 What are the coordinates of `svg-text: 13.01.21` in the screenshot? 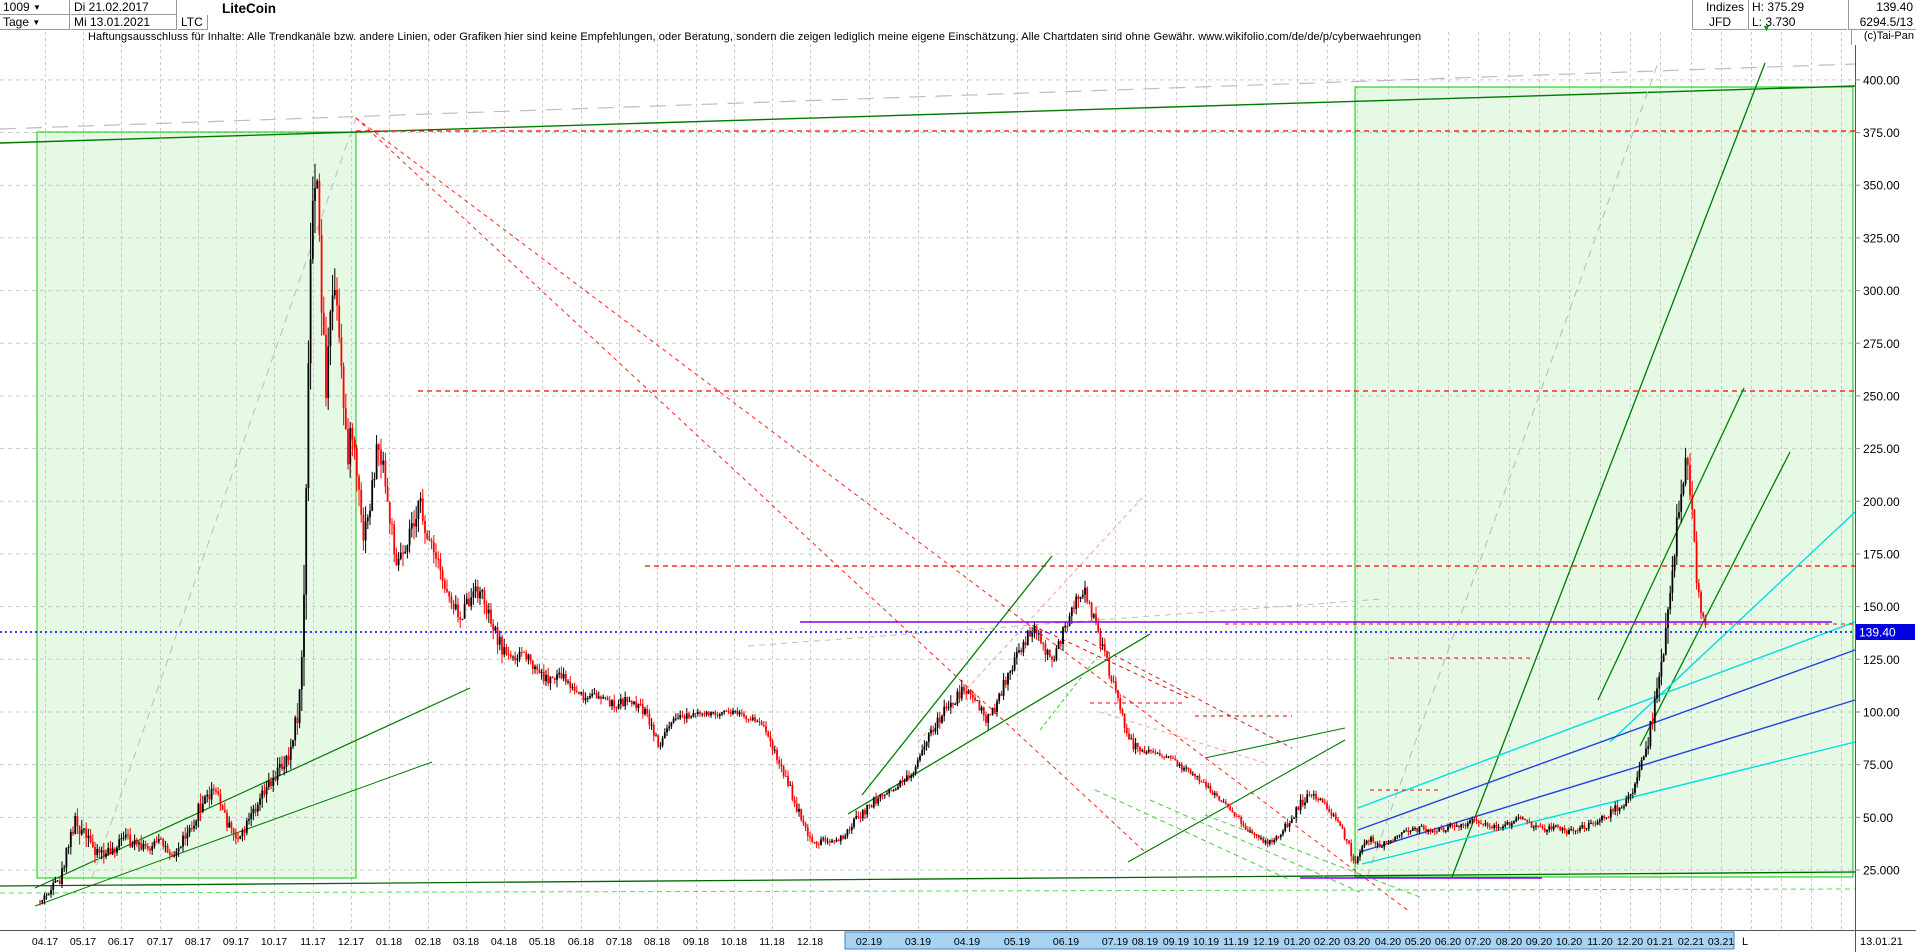 It's located at (1881, 942).